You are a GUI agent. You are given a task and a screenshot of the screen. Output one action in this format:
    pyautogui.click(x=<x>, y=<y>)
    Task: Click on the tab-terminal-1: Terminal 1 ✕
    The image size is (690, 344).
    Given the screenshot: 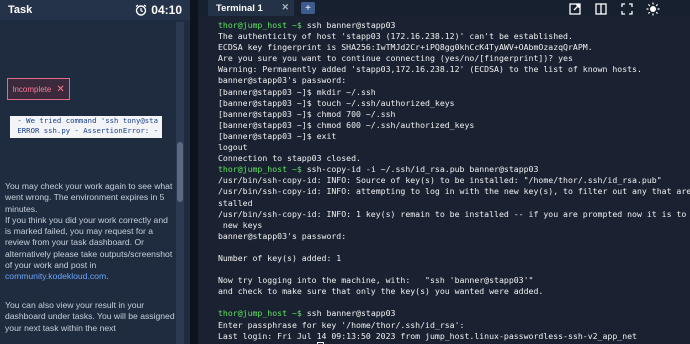 What is the action you would take?
    pyautogui.click(x=251, y=8)
    